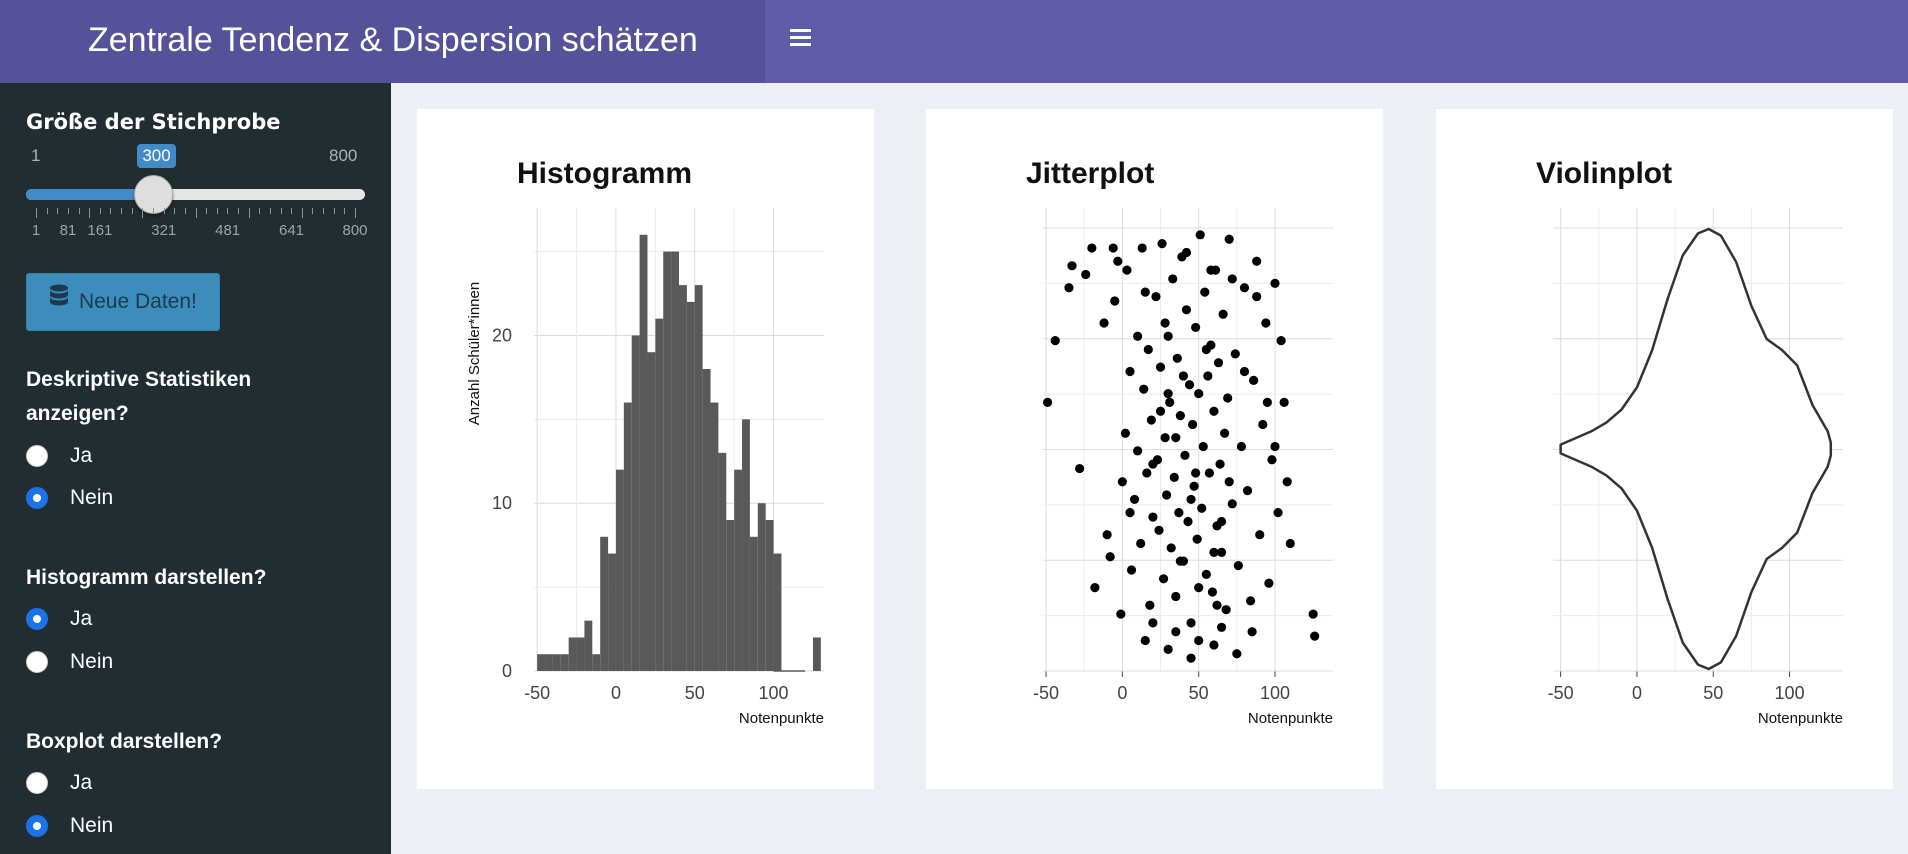 The height and width of the screenshot is (854, 1908). What do you see at coordinates (1290, 718) in the screenshot?
I see `x-axis-title: Notenpunkte` at bounding box center [1290, 718].